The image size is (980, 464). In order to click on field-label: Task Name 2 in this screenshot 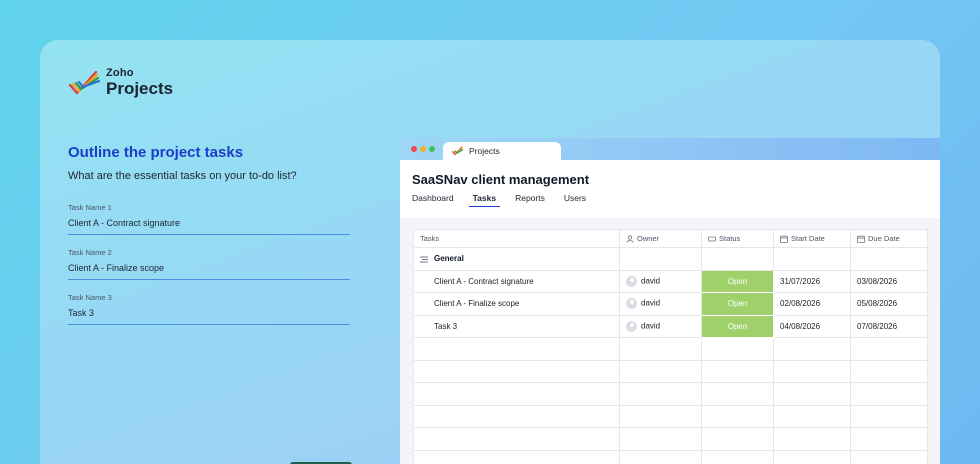, I will do `click(90, 252)`.